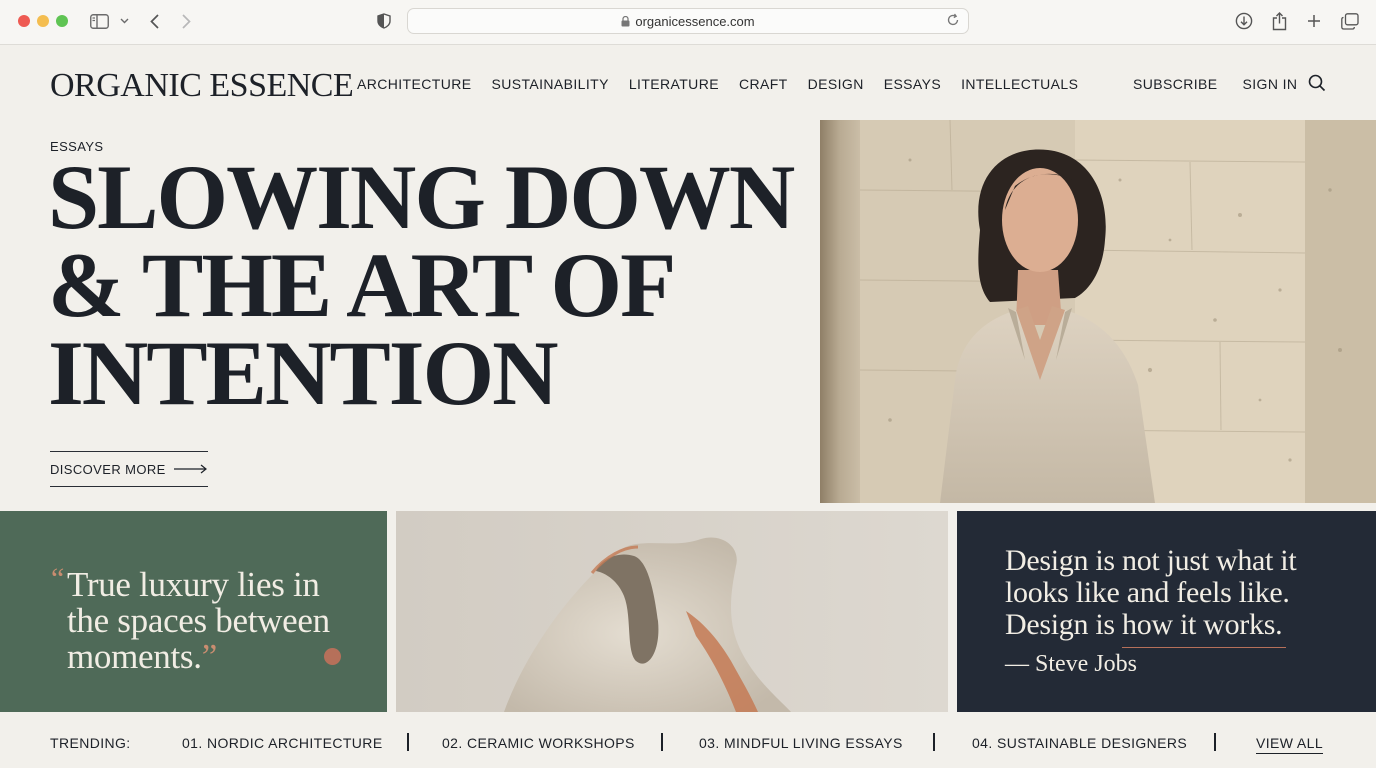  I want to click on site-logo: ORGANIC ESSENCE, so click(202, 86).